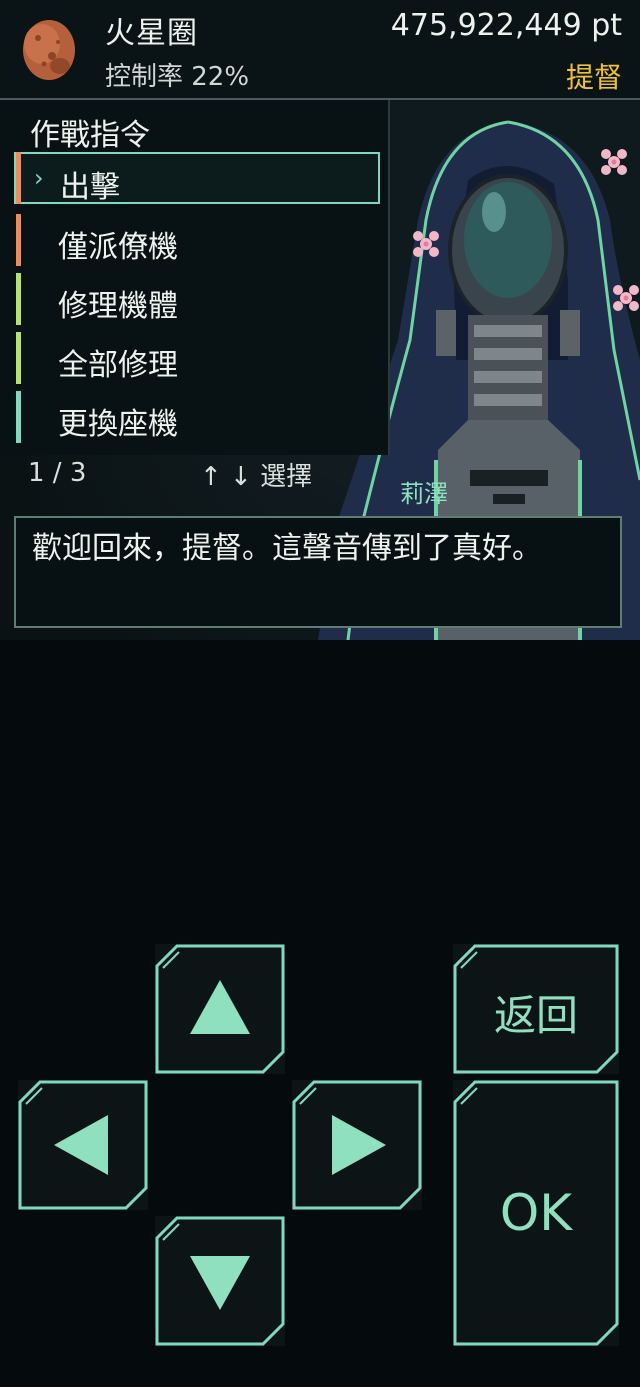 Image resolution: width=640 pixels, height=1387 pixels. I want to click on navigation-hint: ↑ ↓ 選擇, so click(256, 477).